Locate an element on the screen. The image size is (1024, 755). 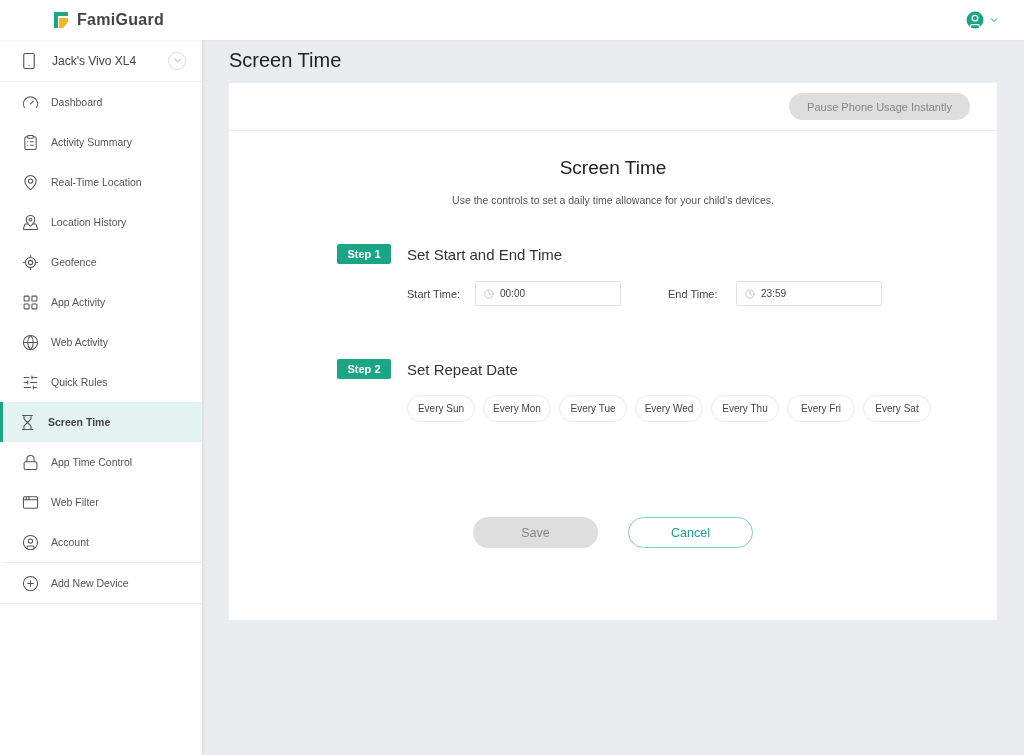
day-chip: Every Thu is located at coordinates (745, 408).